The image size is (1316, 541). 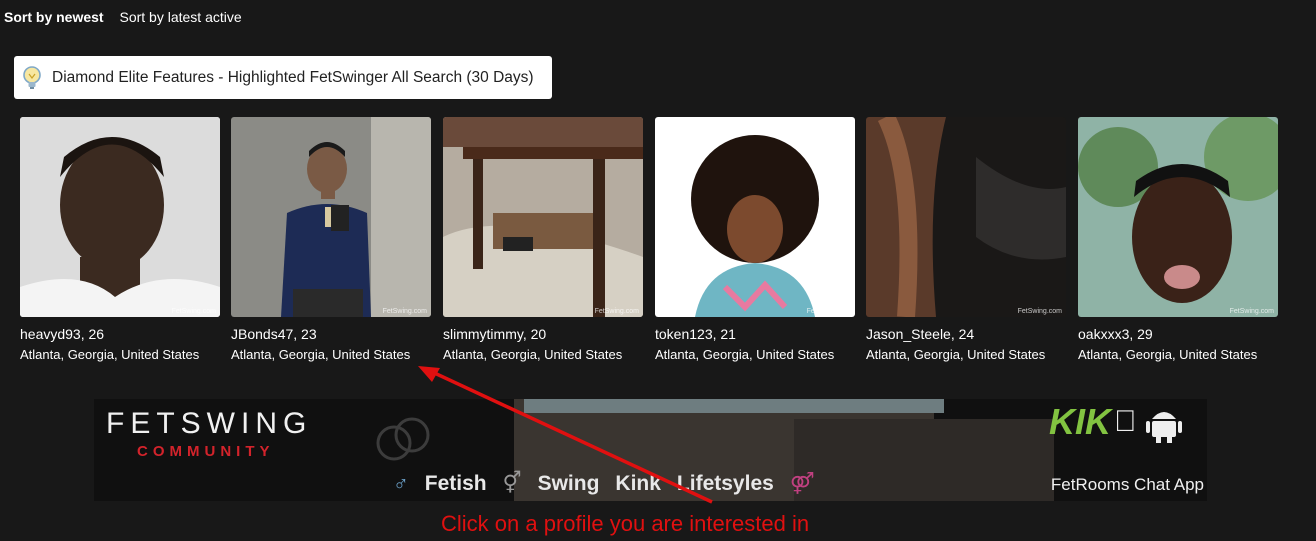 What do you see at coordinates (1127, 484) in the screenshot?
I see `fetrooms-app-label: FetRooms Chat App` at bounding box center [1127, 484].